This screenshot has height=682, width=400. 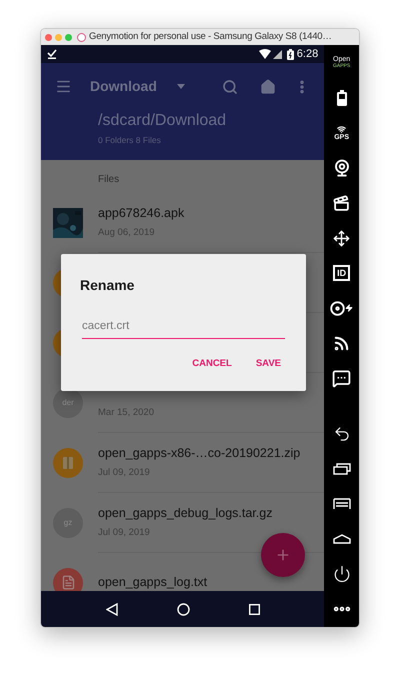 I want to click on webcam-icon, so click(x=341, y=168).